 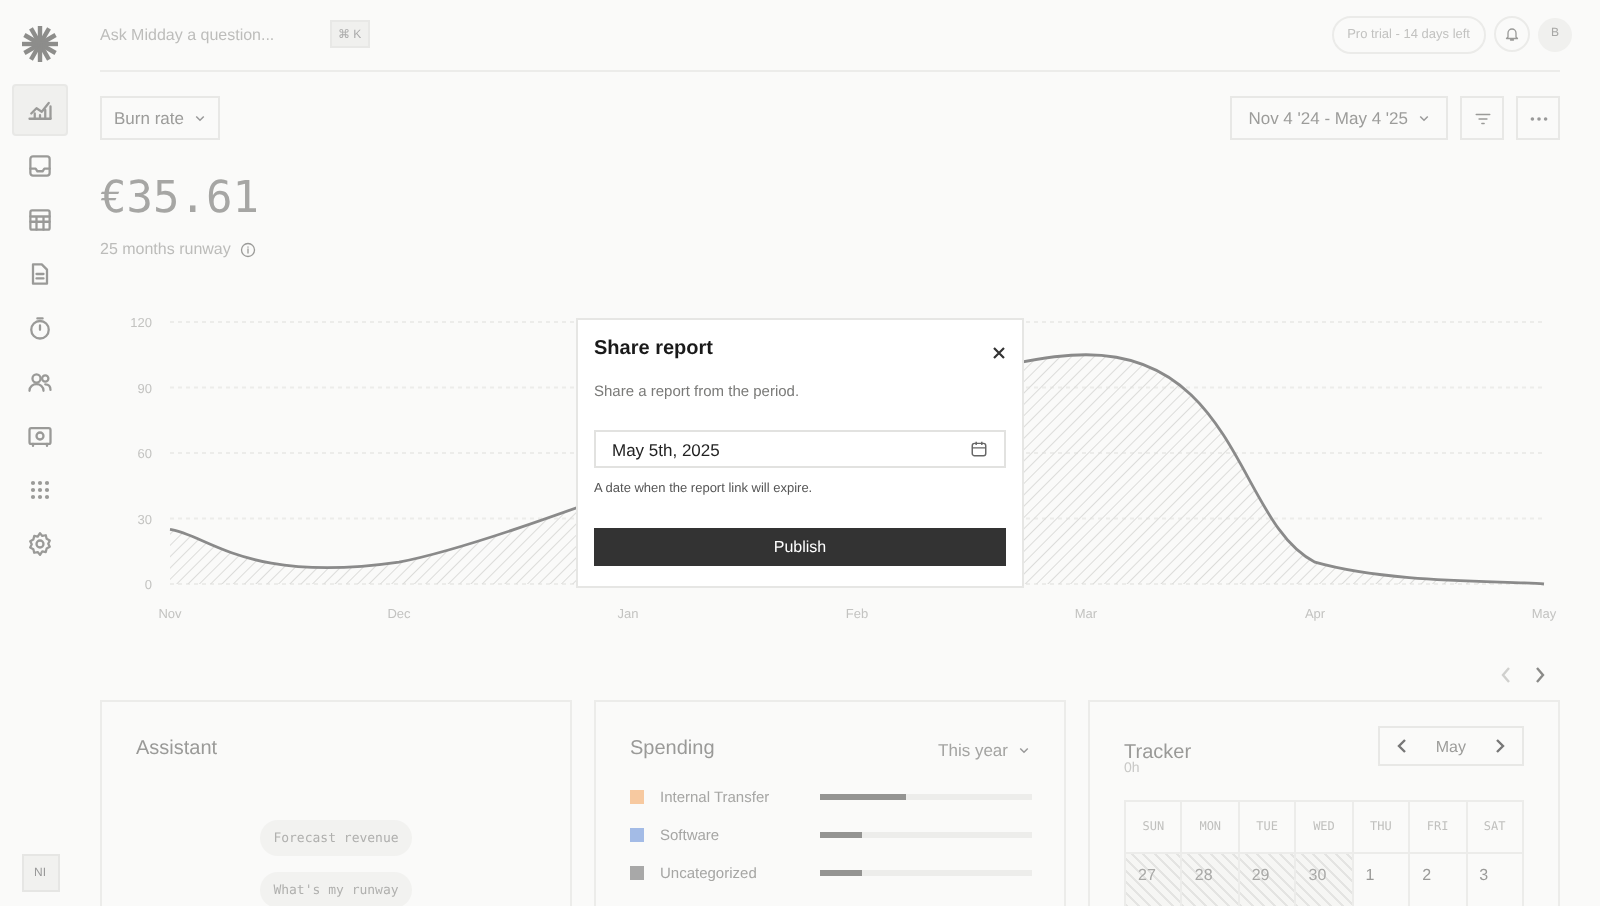 What do you see at coordinates (160, 118) in the screenshot?
I see `metric-dropdown: Burn rate` at bounding box center [160, 118].